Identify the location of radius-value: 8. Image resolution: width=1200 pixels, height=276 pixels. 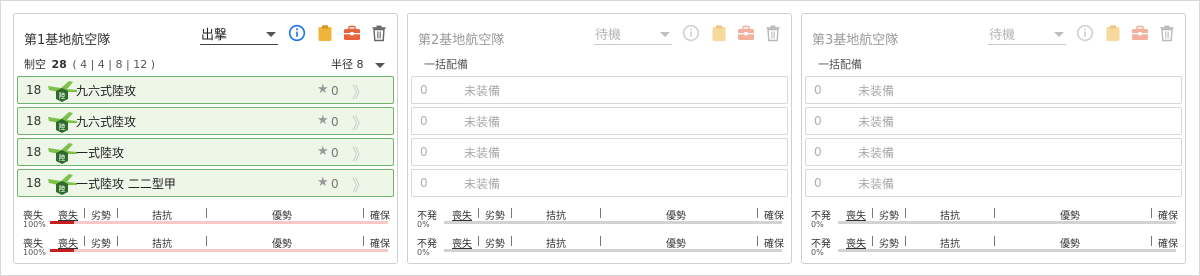
(360, 64).